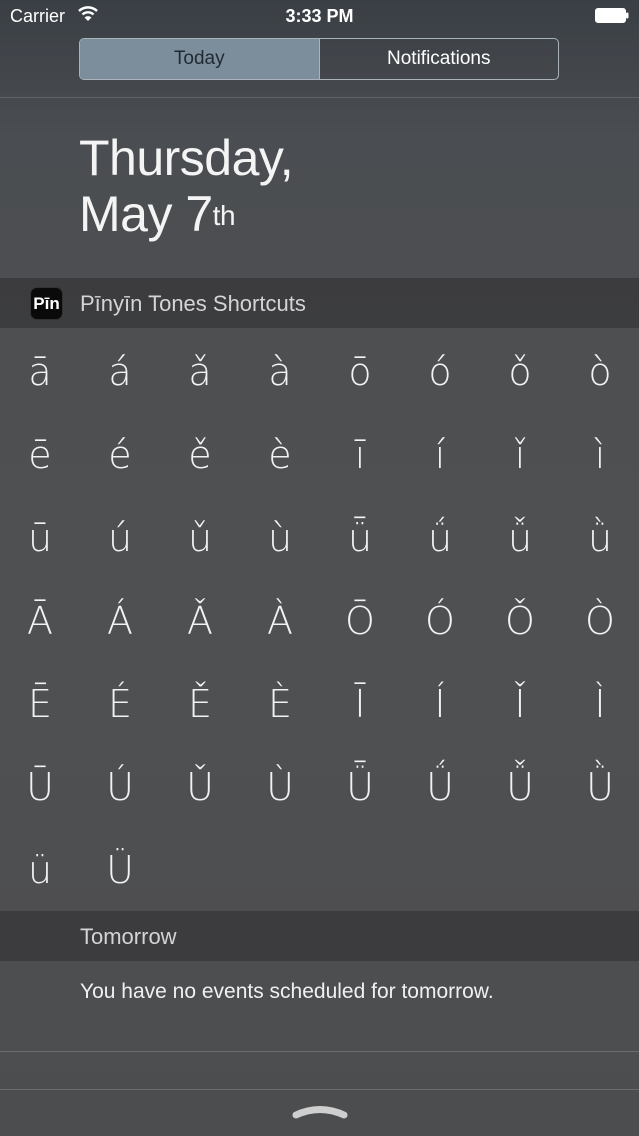 The height and width of the screenshot is (1136, 639). What do you see at coordinates (224, 215) in the screenshot?
I see `day-suffix: th` at bounding box center [224, 215].